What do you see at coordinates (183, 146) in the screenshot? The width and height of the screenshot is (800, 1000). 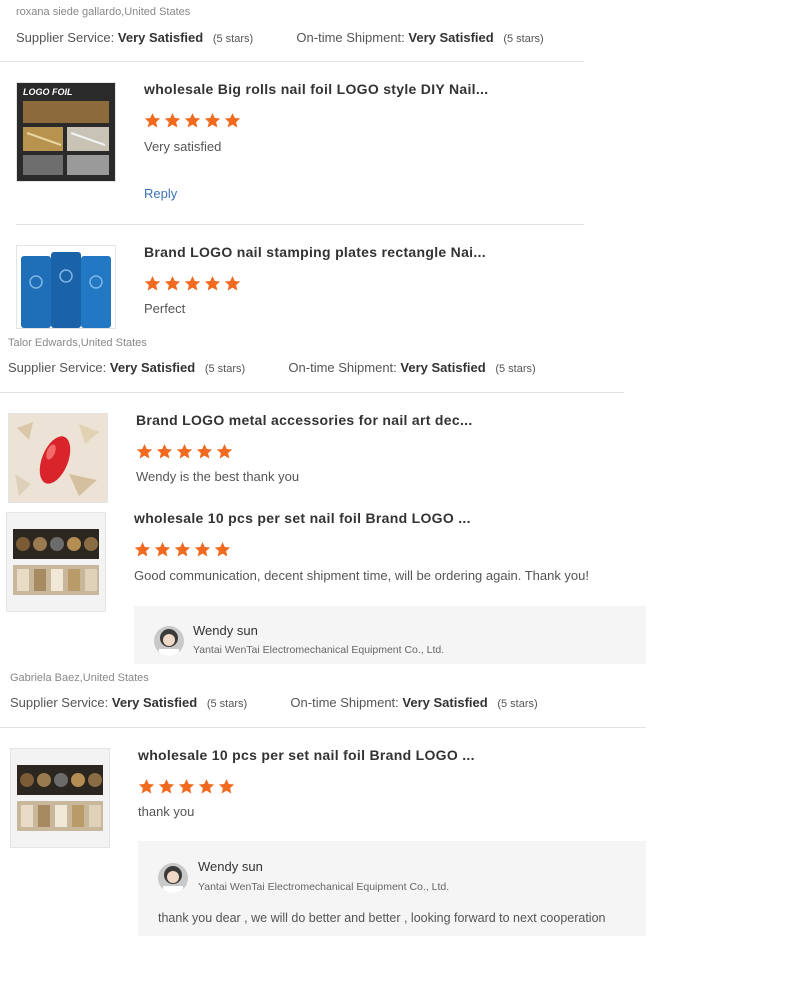 I see `review-comment: Very satisfied` at bounding box center [183, 146].